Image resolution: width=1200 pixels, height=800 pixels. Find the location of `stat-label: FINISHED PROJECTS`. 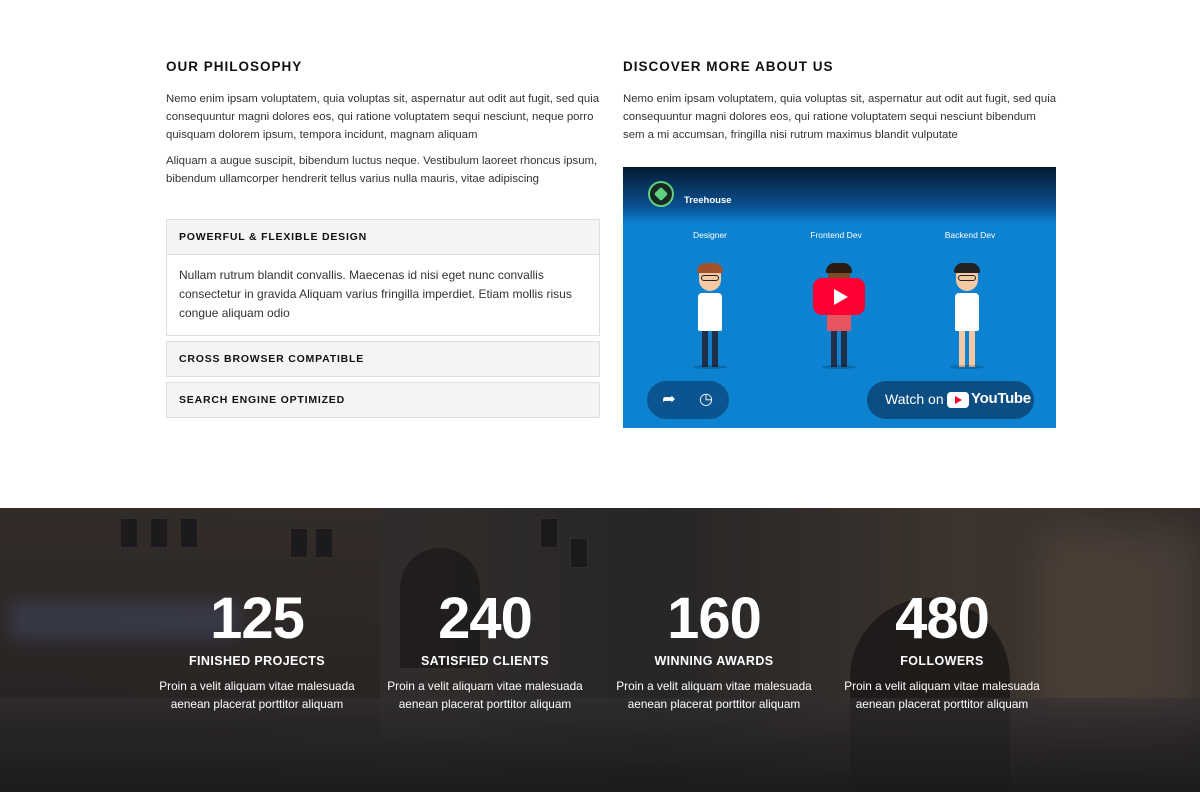

stat-label: FINISHED PROJECTS is located at coordinates (257, 661).